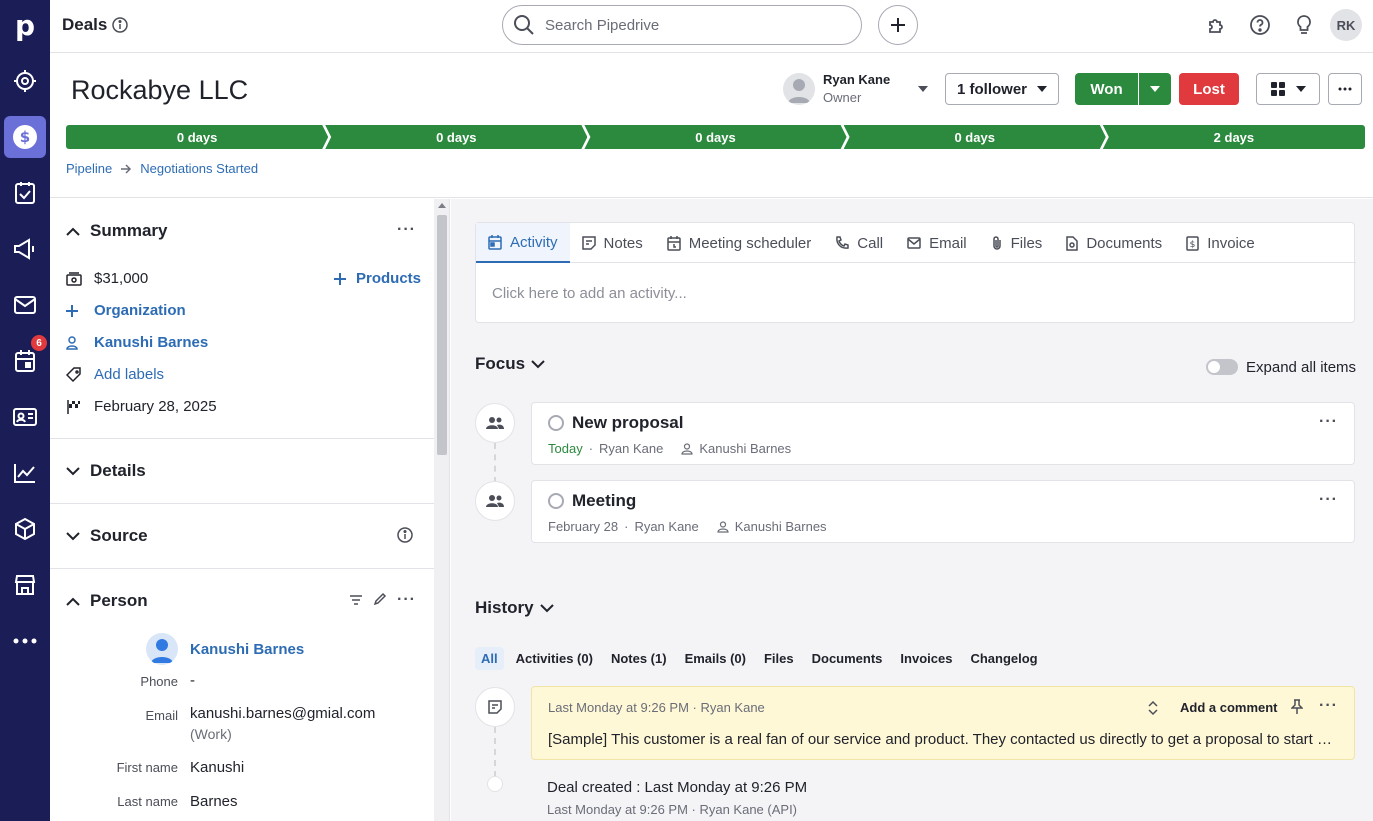  Describe the element at coordinates (25, 193) in the screenshot. I see `nav-activities-icon` at that location.